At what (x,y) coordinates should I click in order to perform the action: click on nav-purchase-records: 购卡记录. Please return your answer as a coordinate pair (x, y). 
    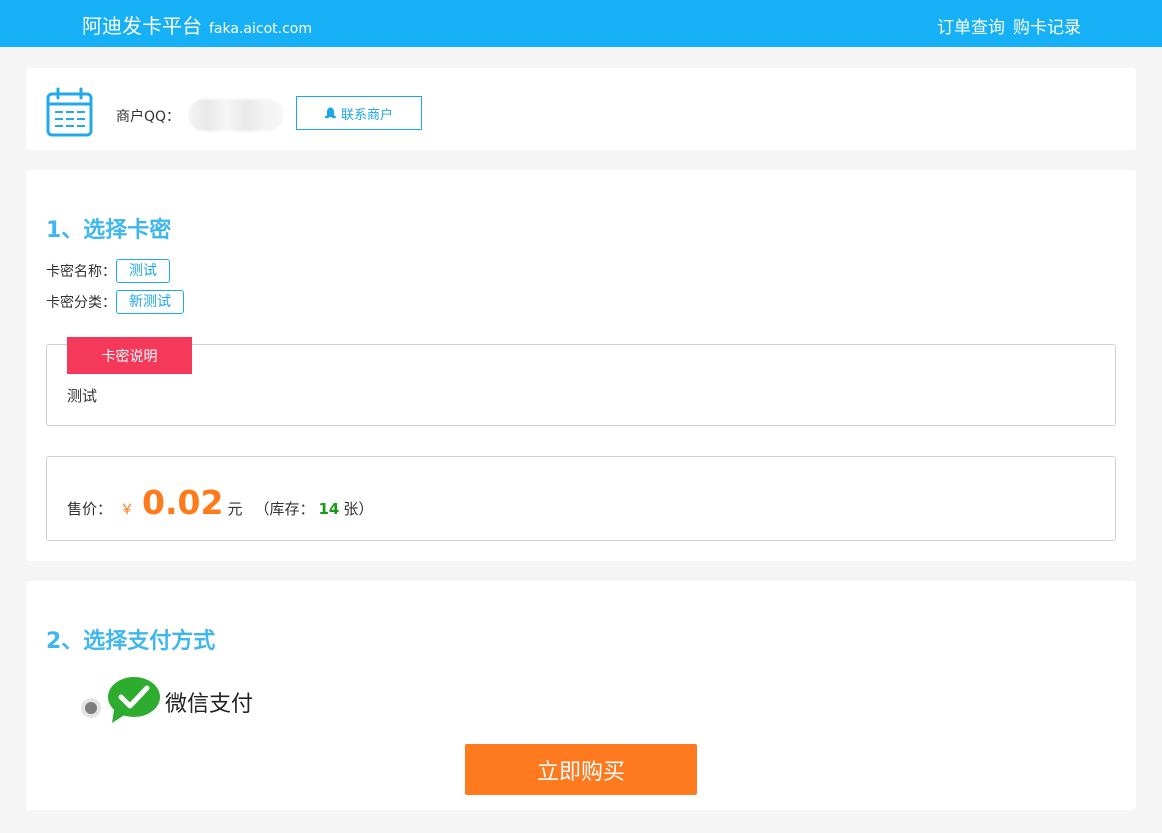
    Looking at the image, I should click on (1047, 25).